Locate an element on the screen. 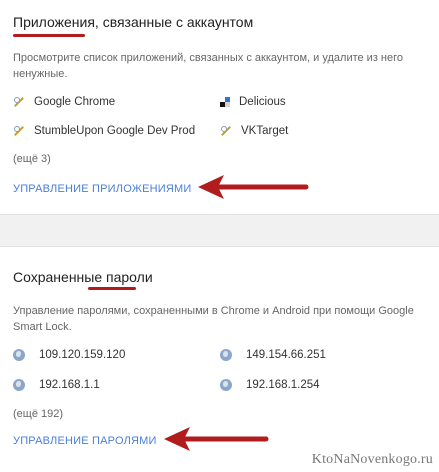 This screenshot has width=439, height=472. app-name: Delicious is located at coordinates (262, 102).